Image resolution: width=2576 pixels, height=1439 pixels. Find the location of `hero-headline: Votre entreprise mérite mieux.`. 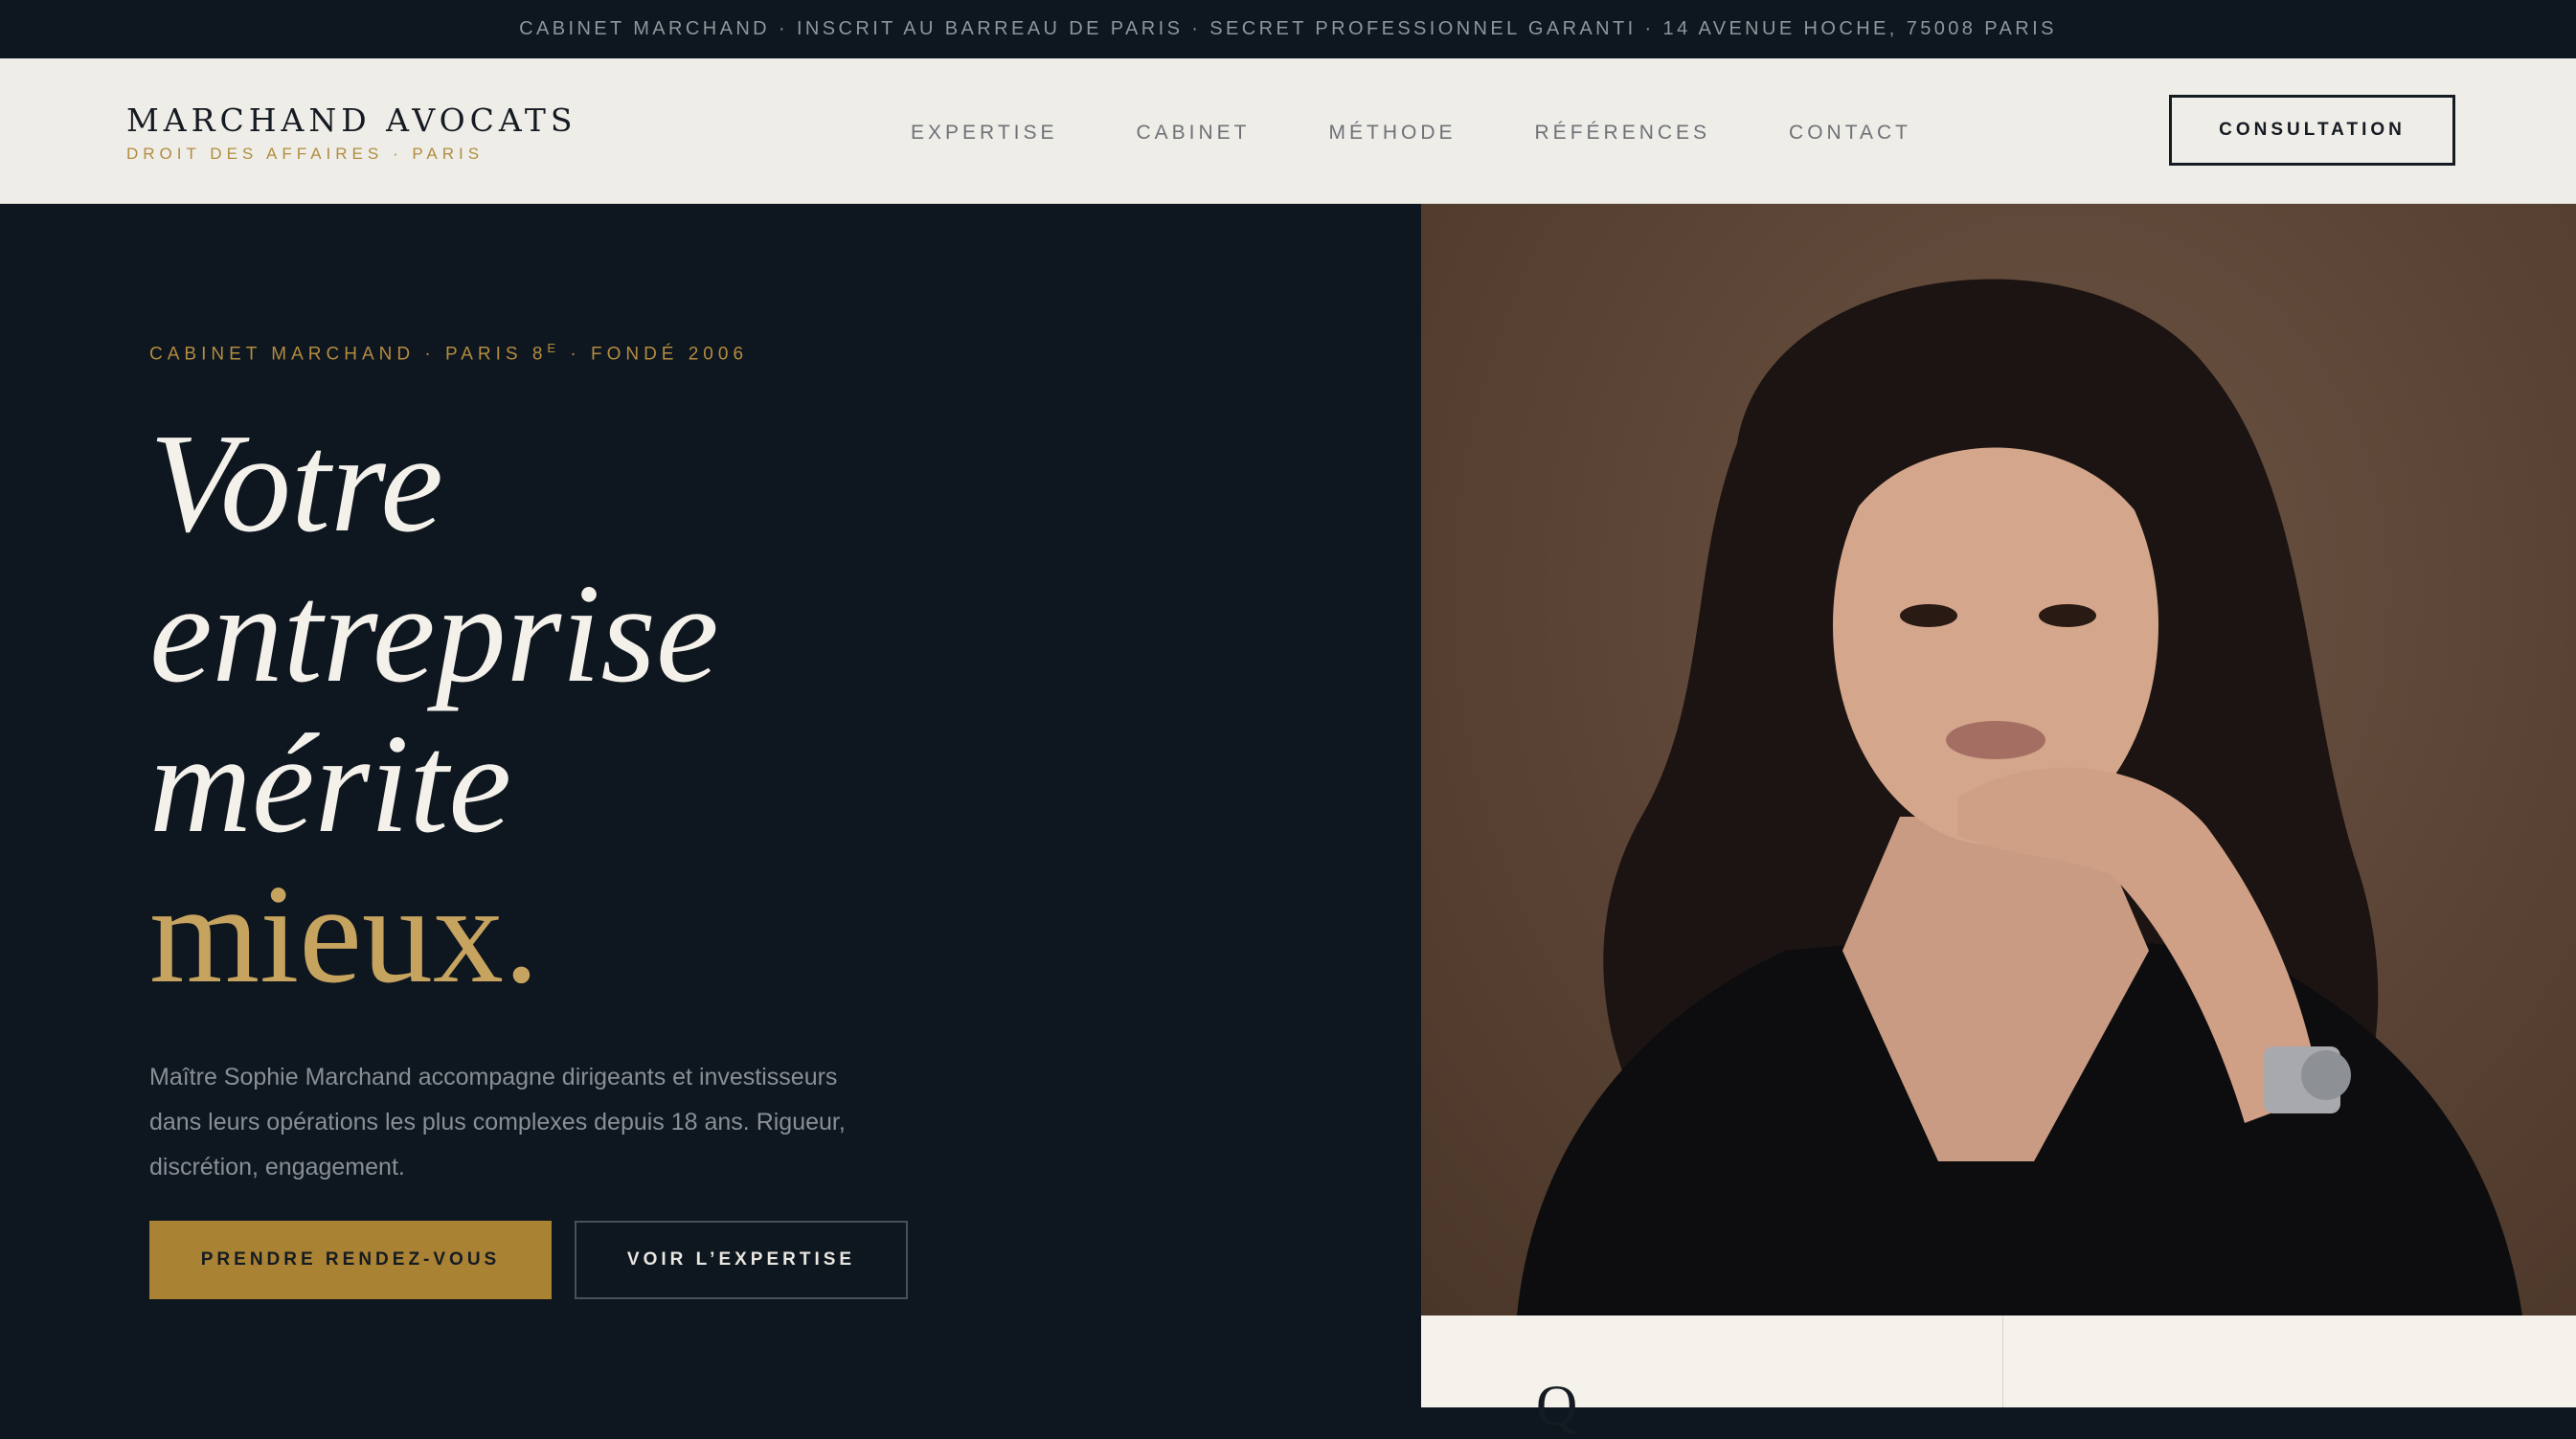

hero-headline: Votre entreprise mérite mieux. is located at coordinates (434, 709).